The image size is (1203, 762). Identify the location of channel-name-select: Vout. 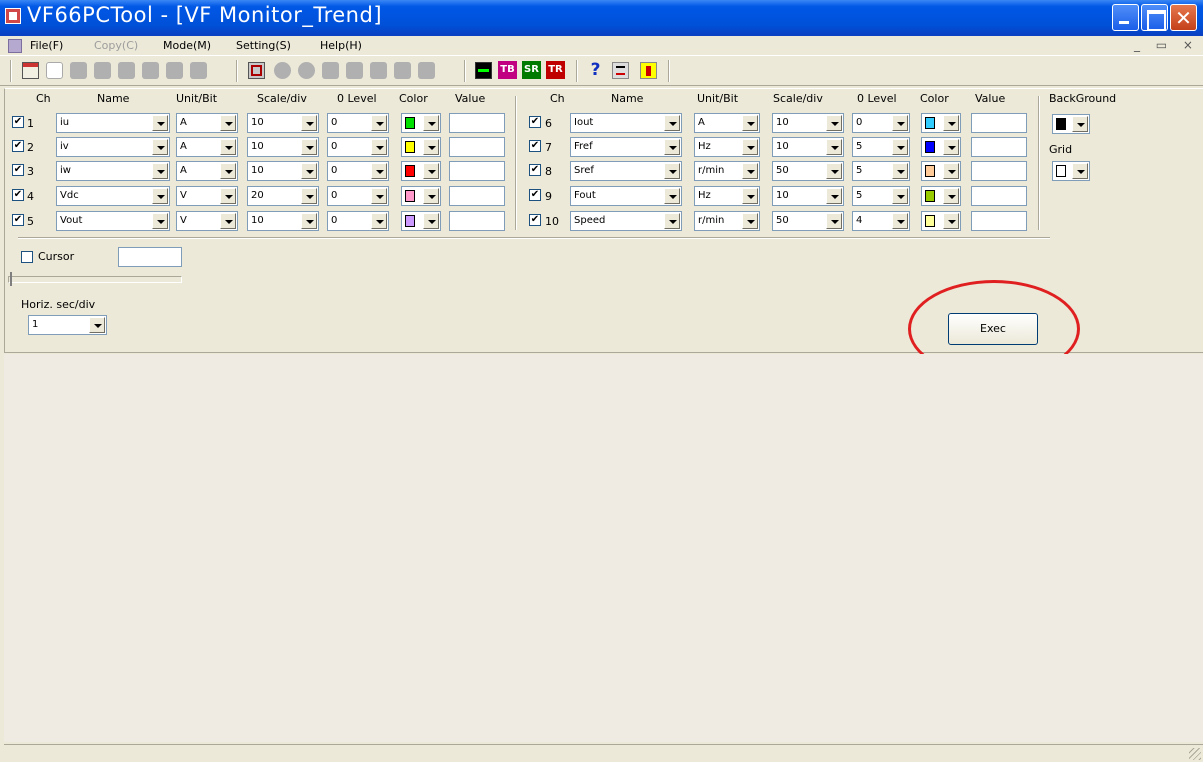
(113, 221).